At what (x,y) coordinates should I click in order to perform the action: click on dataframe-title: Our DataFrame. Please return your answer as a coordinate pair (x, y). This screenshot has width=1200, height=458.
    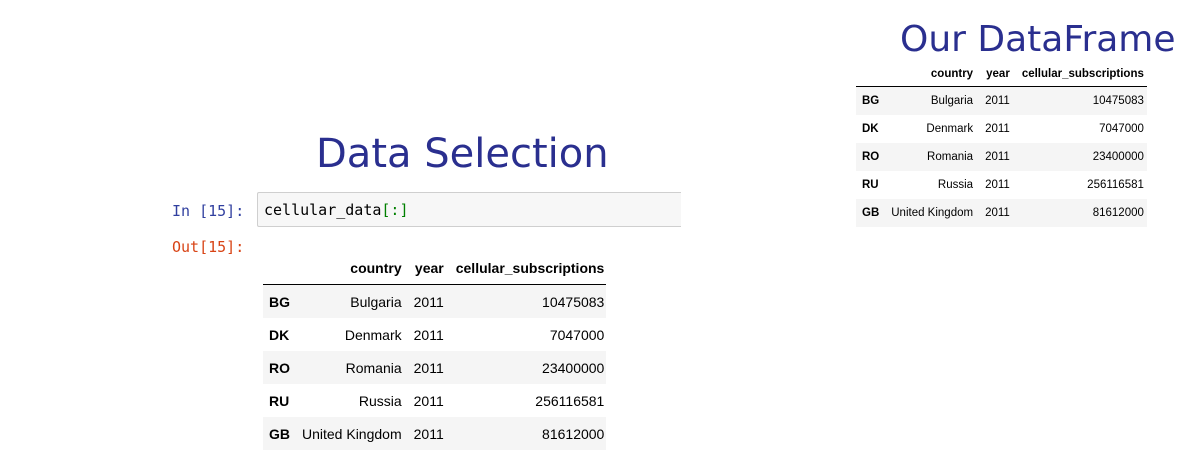
    Looking at the image, I should click on (1038, 39).